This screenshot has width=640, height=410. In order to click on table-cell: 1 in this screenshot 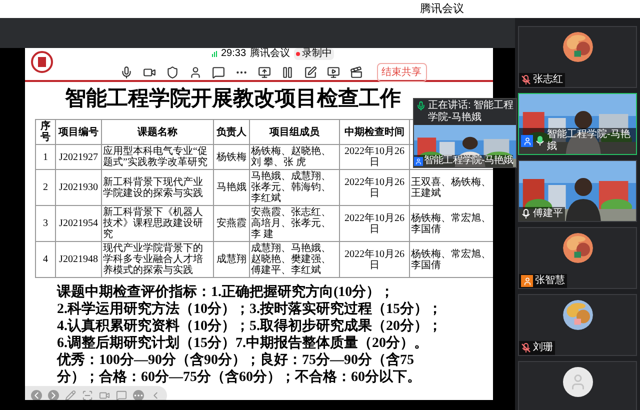, I will do `click(46, 157)`.